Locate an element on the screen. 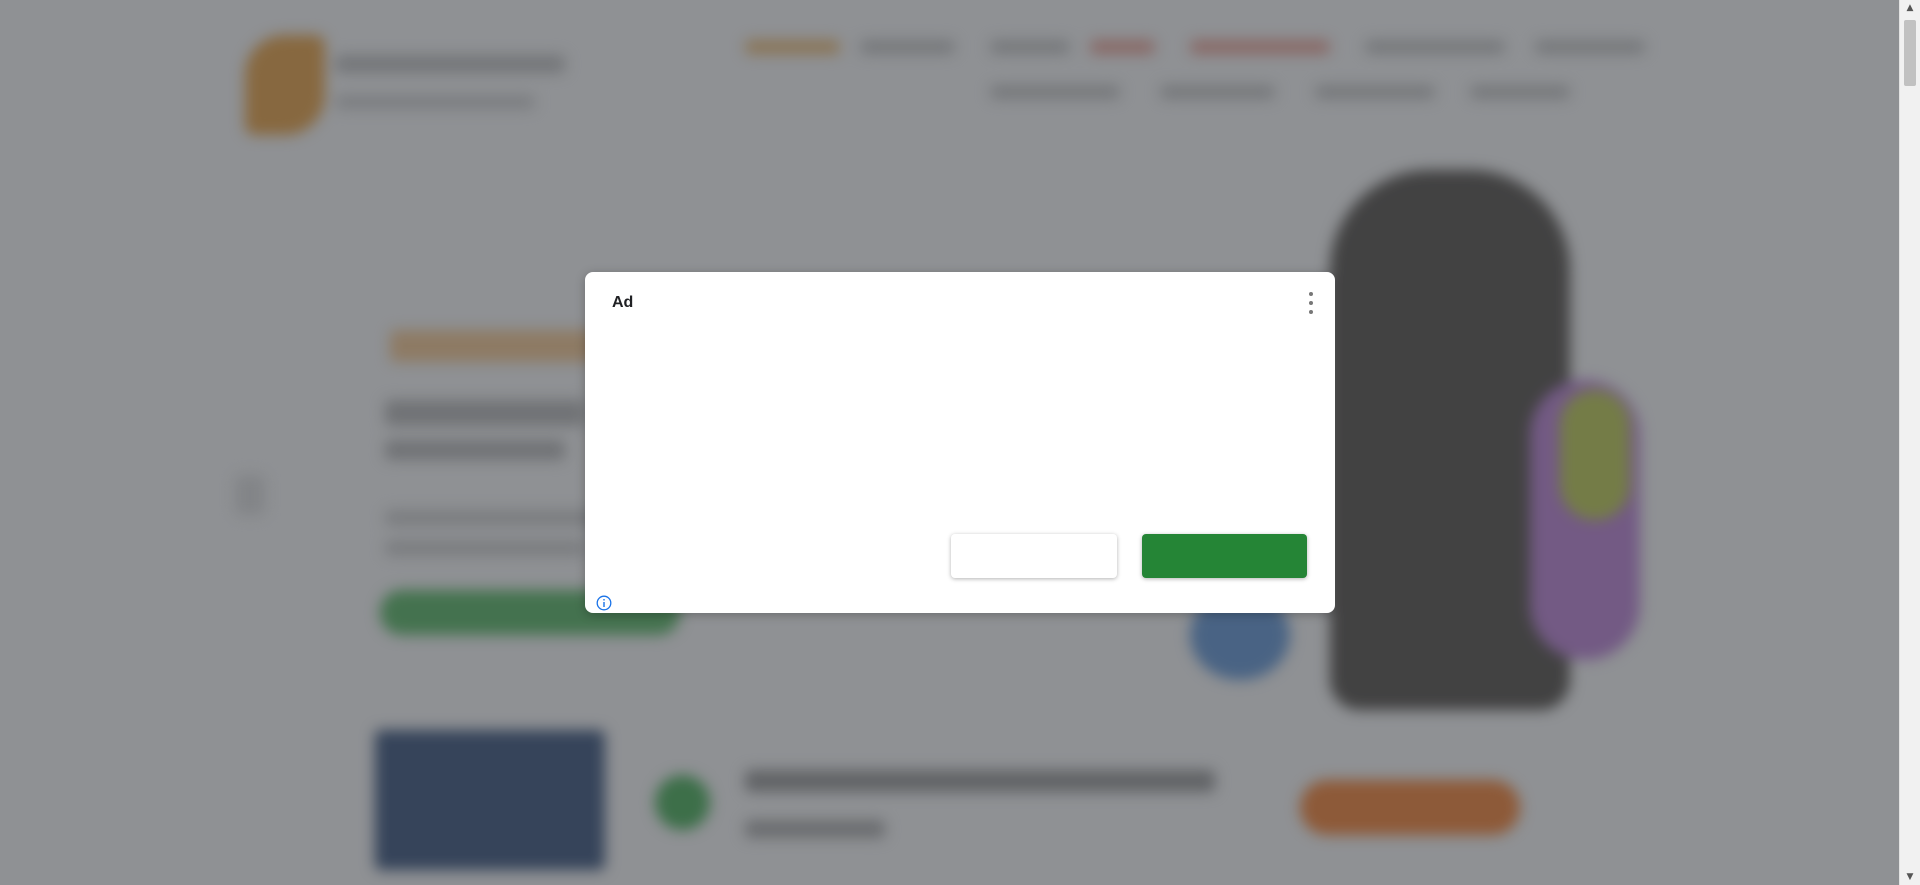  page-scrollbar: ▲ ▼ is located at coordinates (1909, 442).